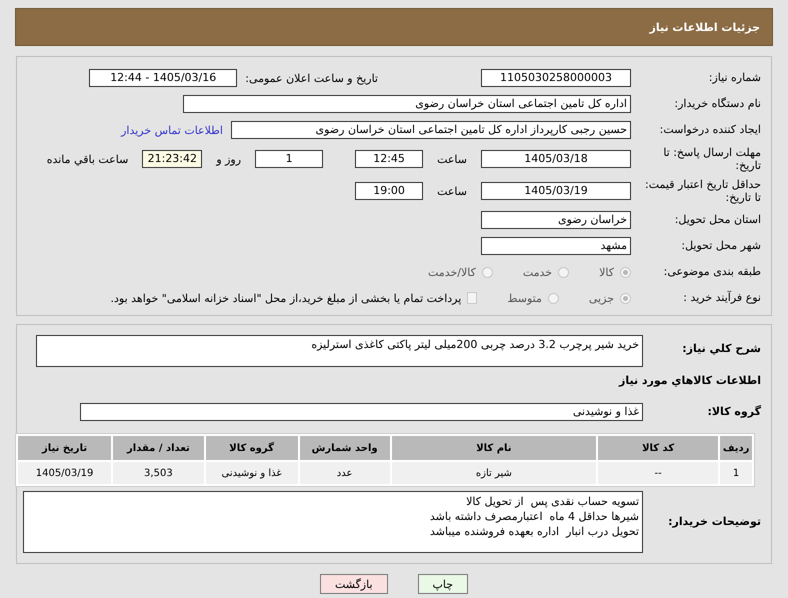  Describe the element at coordinates (546, 272) in the screenshot. I see `radio-option: خدمت` at that location.